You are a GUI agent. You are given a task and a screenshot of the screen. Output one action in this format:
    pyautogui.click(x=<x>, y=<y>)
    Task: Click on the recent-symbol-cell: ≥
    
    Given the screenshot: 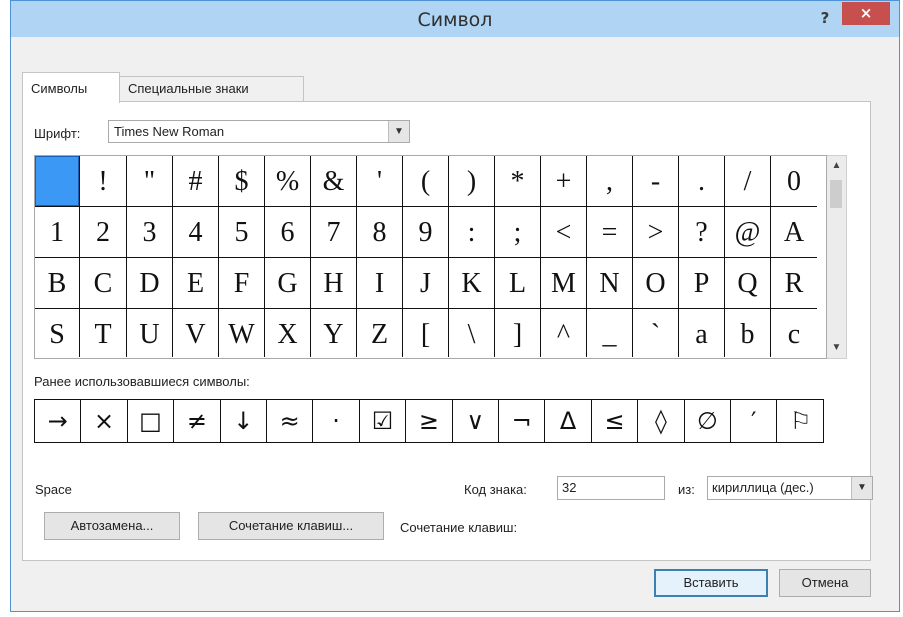 What is the action you would take?
    pyautogui.click(x=429, y=421)
    